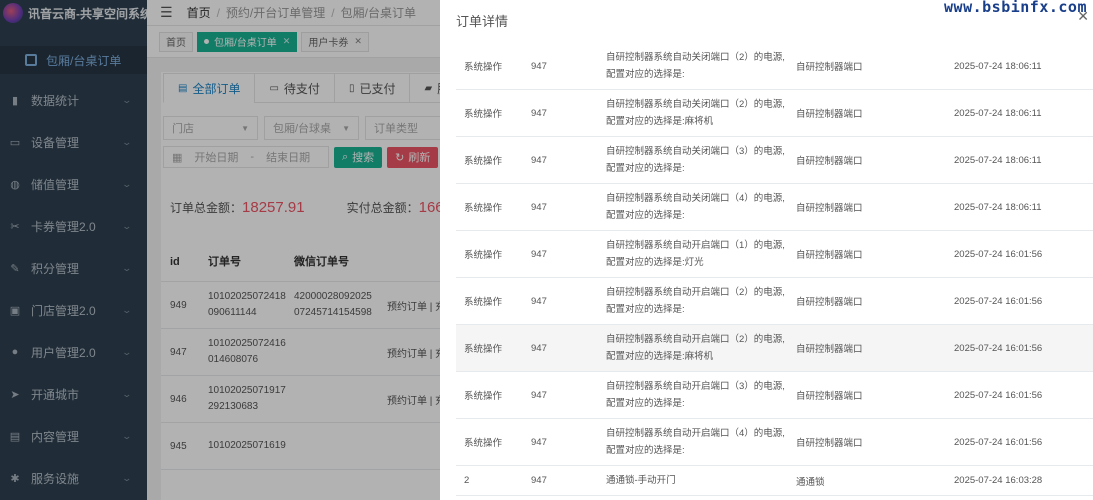  What do you see at coordinates (701, 395) in the screenshot?
I see `cell-desc: 自研控制器系统自动开启端口（3）的电源, 配置对应的选择是:` at bounding box center [701, 395].